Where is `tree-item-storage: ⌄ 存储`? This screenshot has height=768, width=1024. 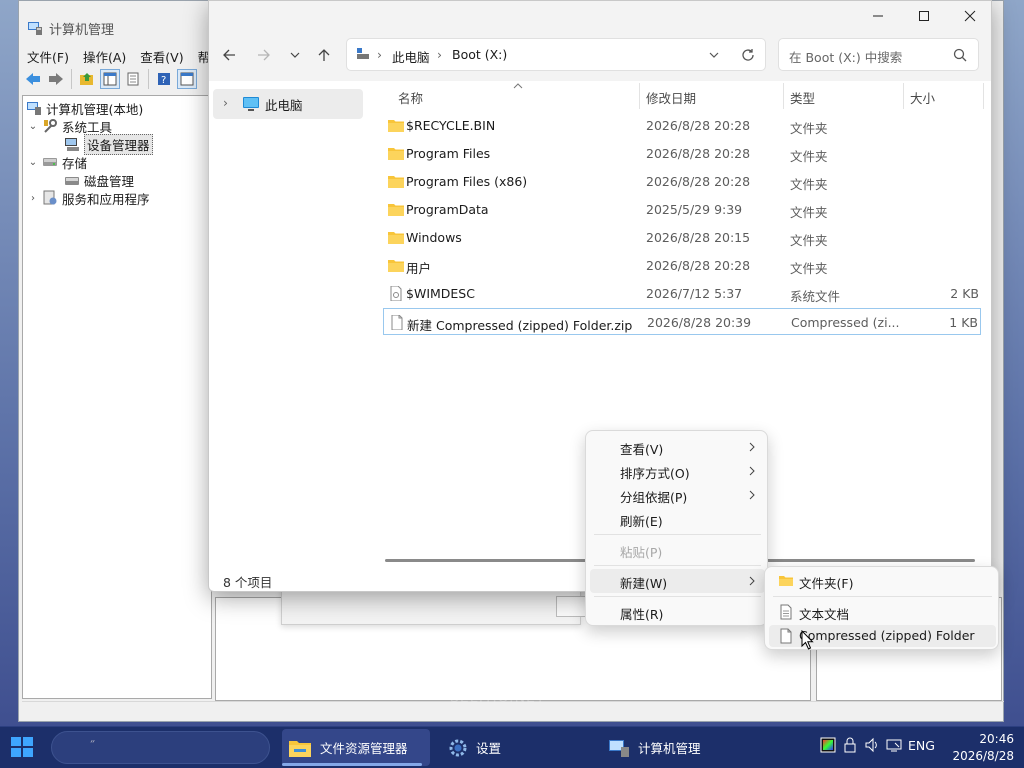
tree-item-storage: ⌄ 存储 is located at coordinates (57, 162).